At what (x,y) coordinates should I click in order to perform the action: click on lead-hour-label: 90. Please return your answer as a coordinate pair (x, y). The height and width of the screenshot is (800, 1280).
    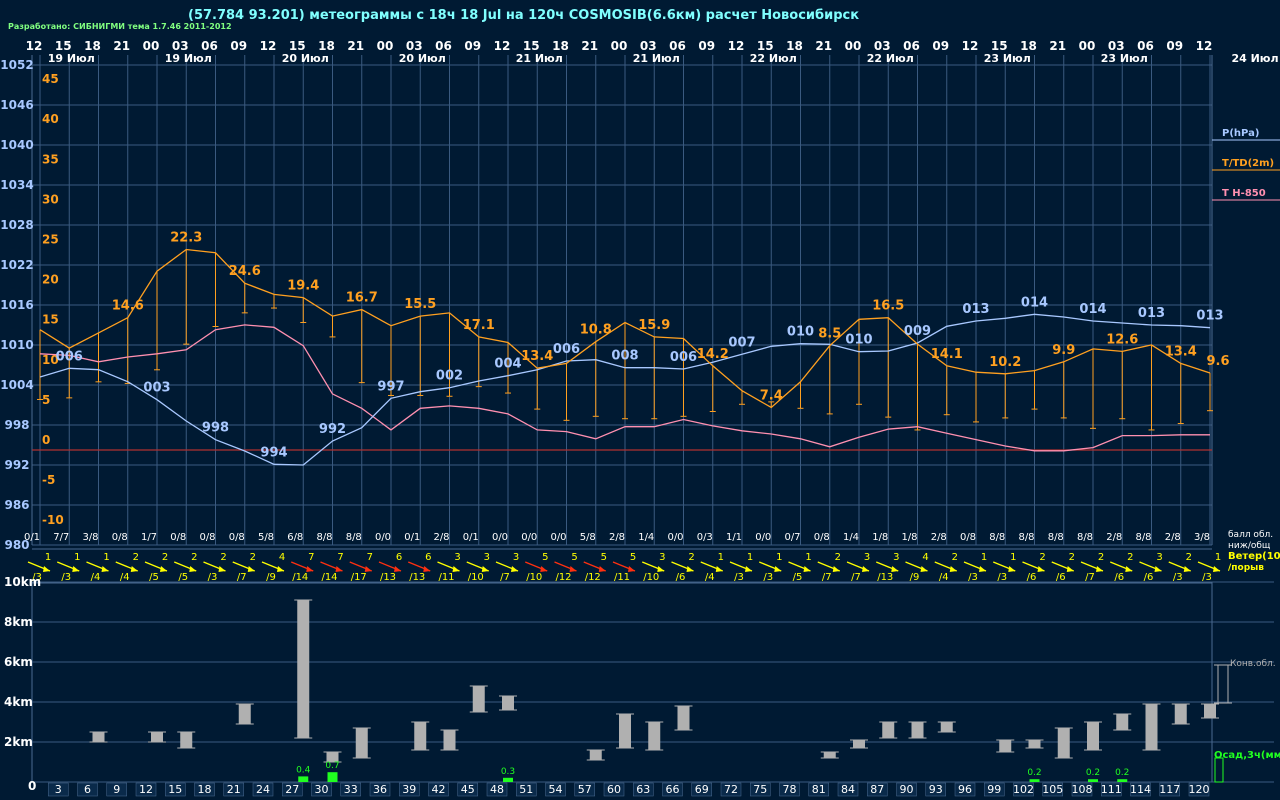
    Looking at the image, I should click on (907, 789).